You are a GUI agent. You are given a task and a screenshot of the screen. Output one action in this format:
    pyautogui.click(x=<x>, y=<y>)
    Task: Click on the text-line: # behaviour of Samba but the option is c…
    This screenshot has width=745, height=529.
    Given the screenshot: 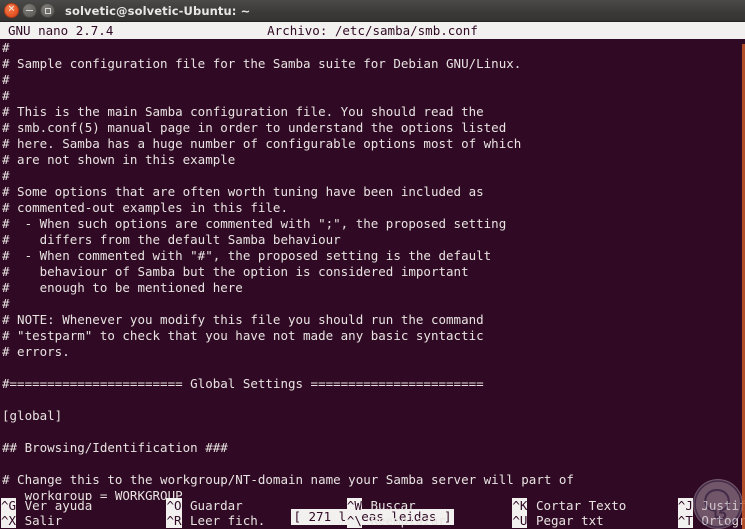 What is the action you would take?
    pyautogui.click(x=235, y=271)
    